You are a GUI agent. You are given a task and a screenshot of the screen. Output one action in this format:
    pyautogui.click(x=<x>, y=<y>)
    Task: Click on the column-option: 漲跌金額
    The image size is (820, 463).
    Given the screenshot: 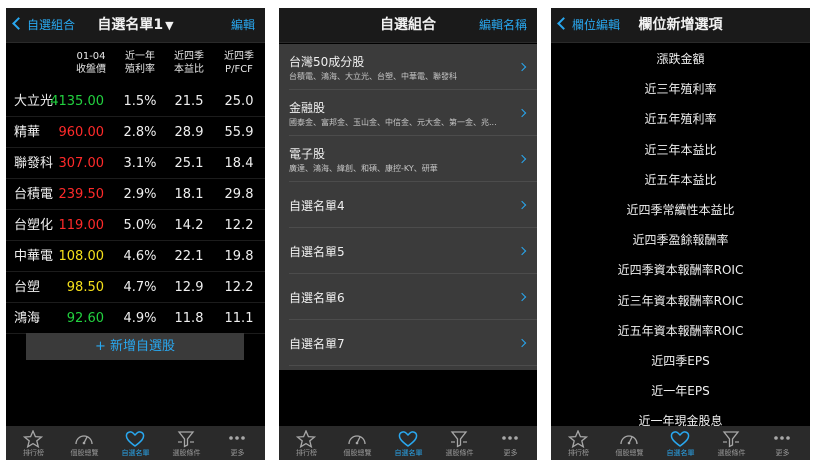 What is the action you would take?
    pyautogui.click(x=680, y=58)
    